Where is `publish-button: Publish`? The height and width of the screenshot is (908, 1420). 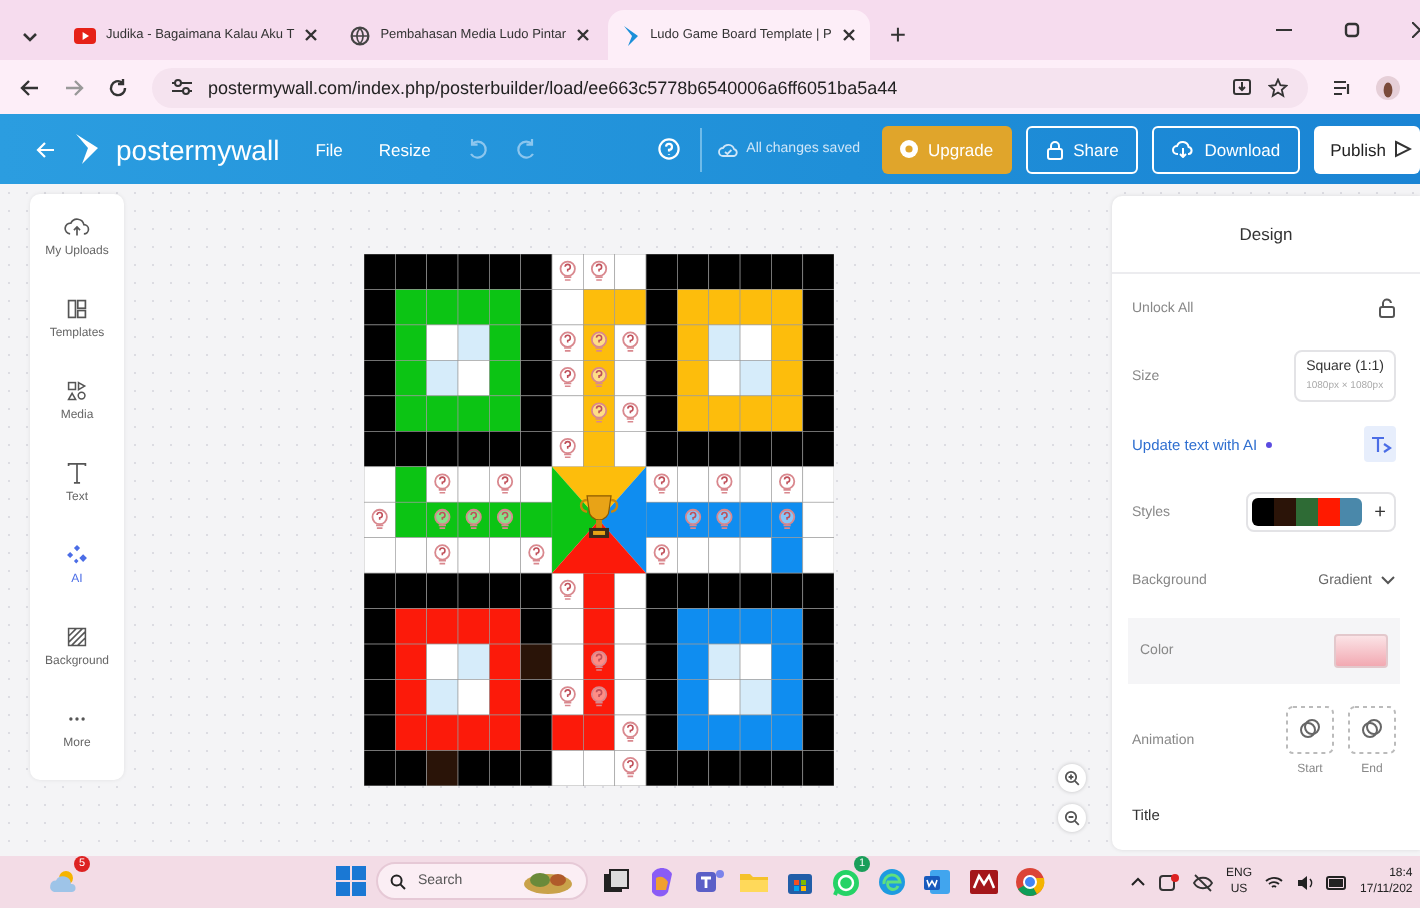 publish-button: Publish is located at coordinates (1367, 149).